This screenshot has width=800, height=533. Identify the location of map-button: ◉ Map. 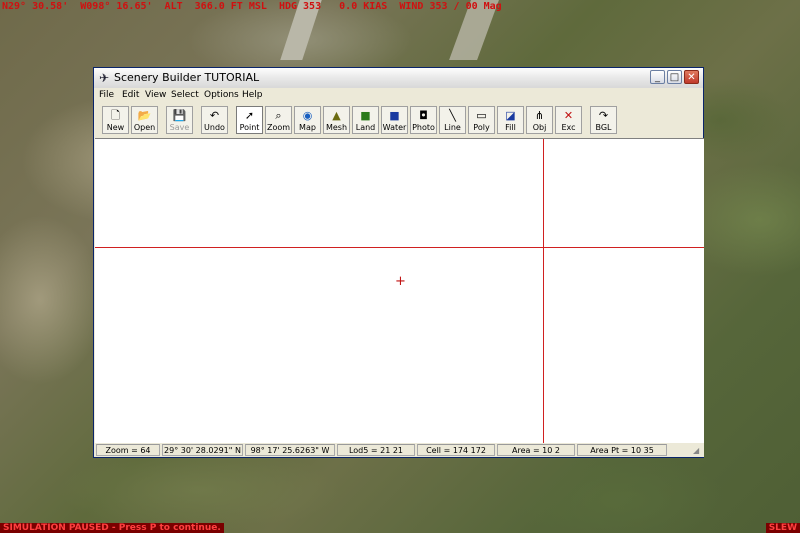
(307, 120).